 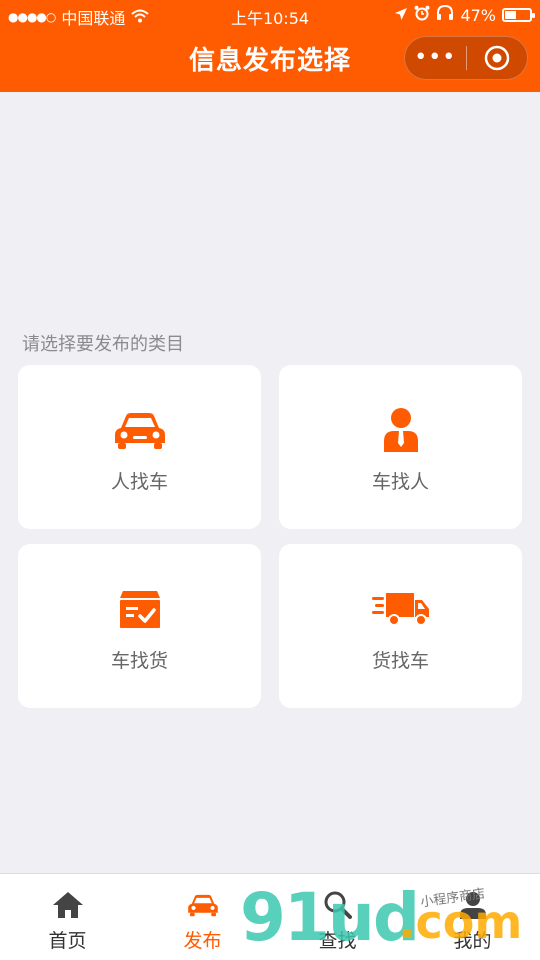 What do you see at coordinates (445, 14) in the screenshot?
I see `headphones-icon` at bounding box center [445, 14].